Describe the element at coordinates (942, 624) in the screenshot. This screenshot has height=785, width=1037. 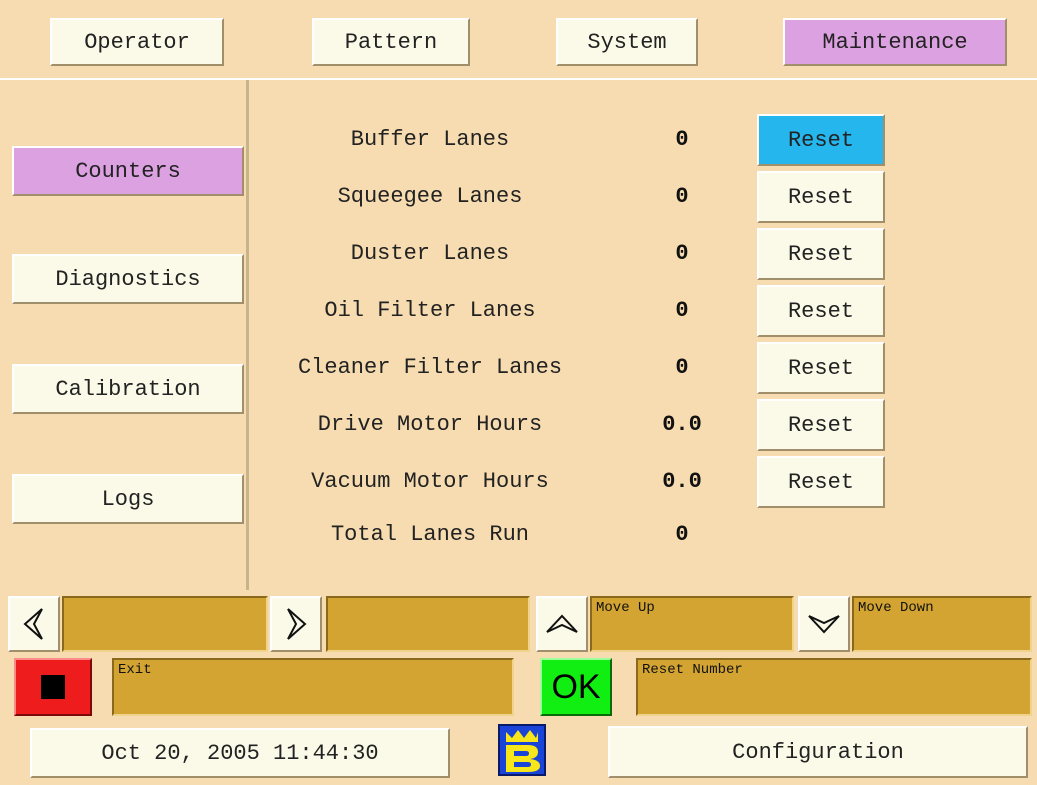
I see `move-down-strip: Move Down` at that location.